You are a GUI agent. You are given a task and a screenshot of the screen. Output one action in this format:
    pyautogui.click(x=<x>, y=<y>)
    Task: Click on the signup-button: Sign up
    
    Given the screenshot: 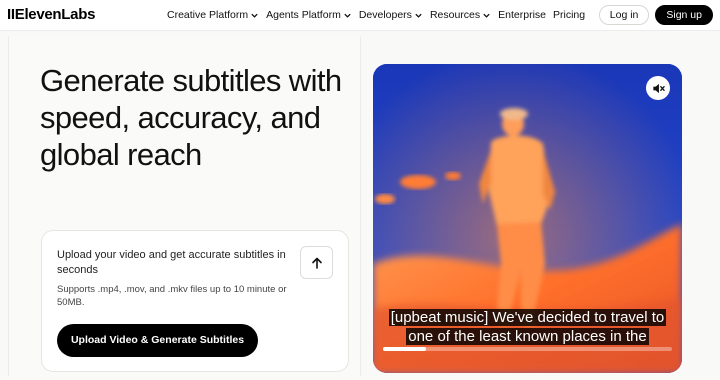 What is the action you would take?
    pyautogui.click(x=684, y=15)
    